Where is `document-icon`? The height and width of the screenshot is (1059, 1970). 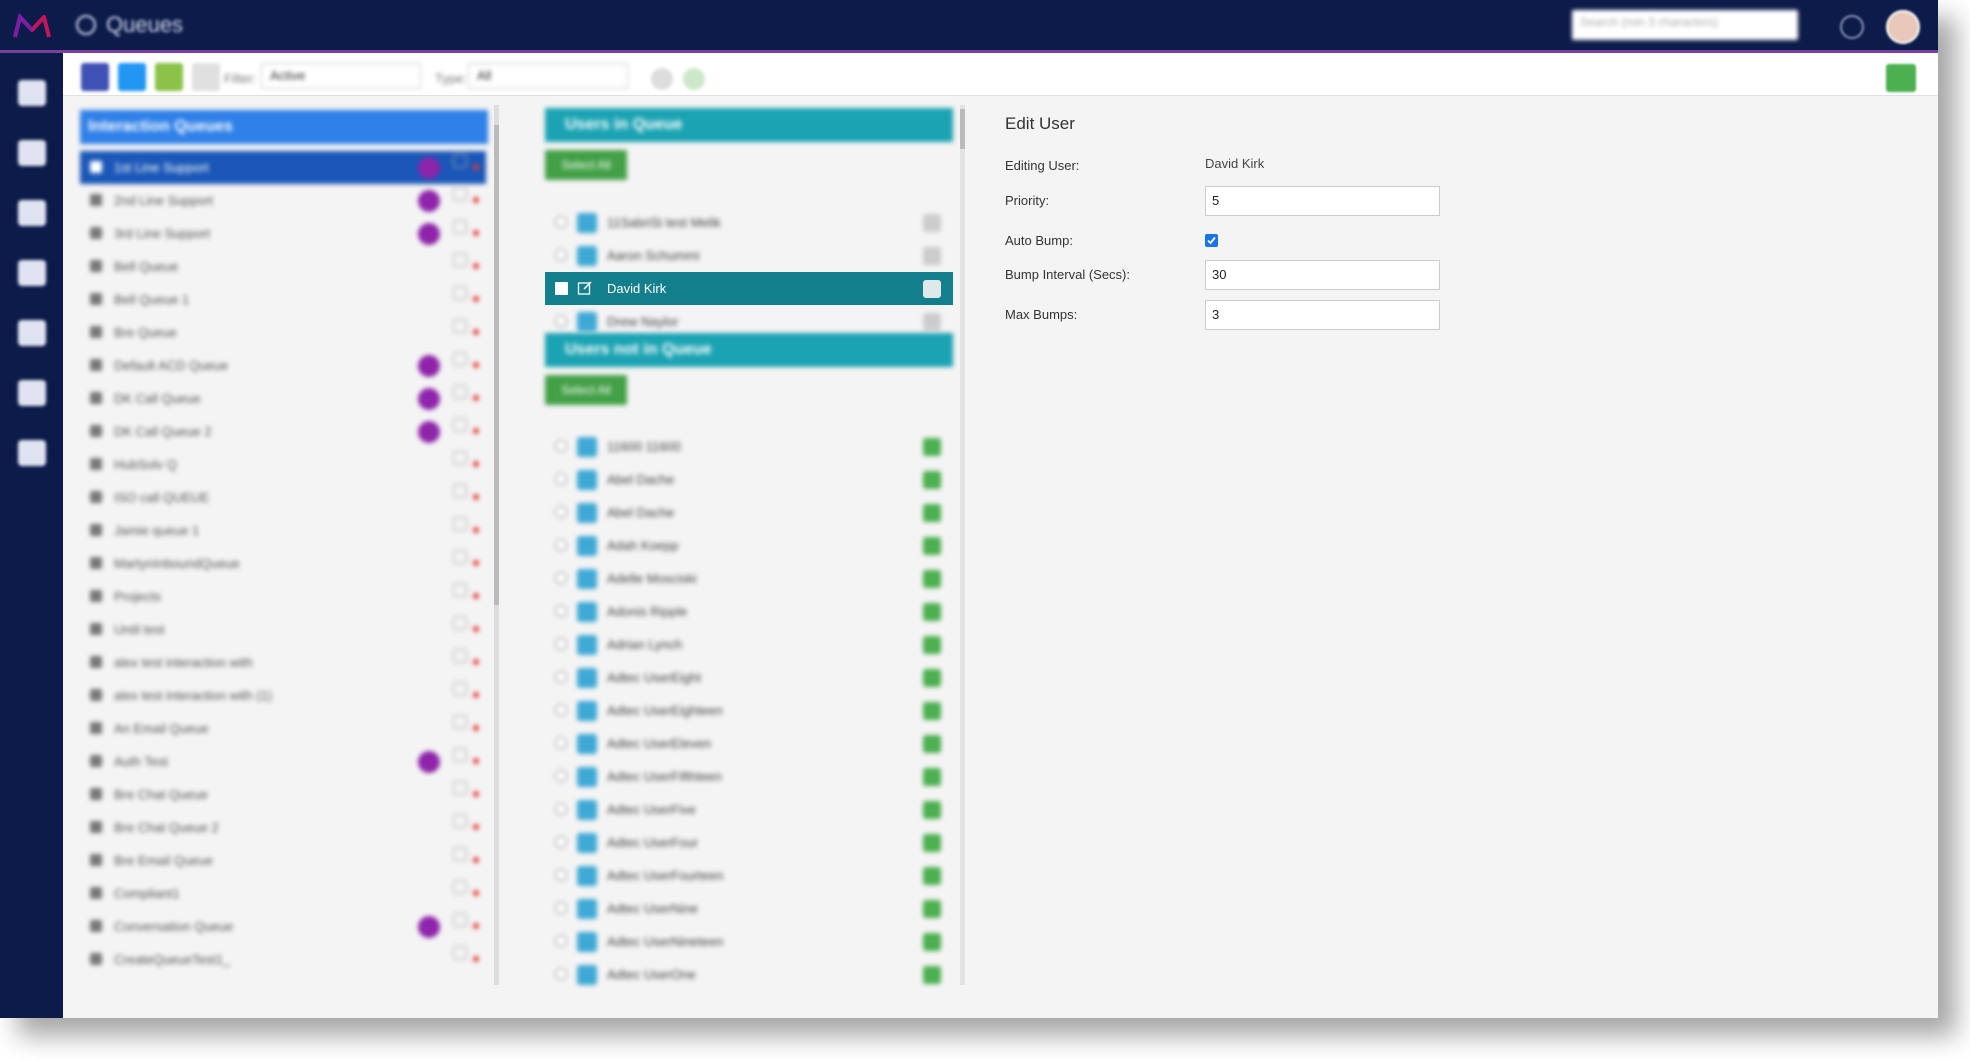 document-icon is located at coordinates (32, 393).